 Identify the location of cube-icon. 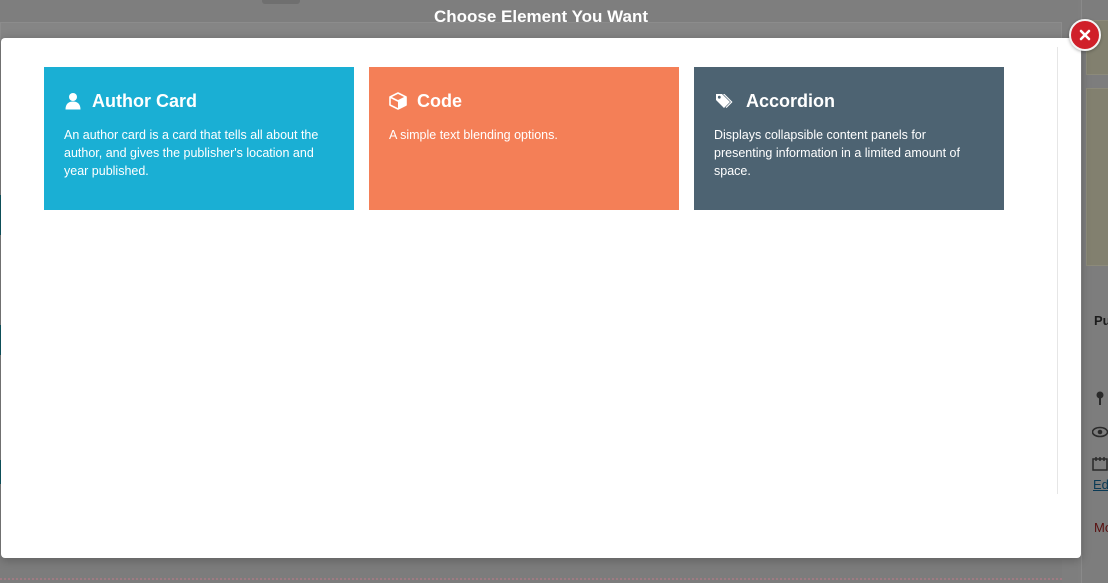
(398, 101).